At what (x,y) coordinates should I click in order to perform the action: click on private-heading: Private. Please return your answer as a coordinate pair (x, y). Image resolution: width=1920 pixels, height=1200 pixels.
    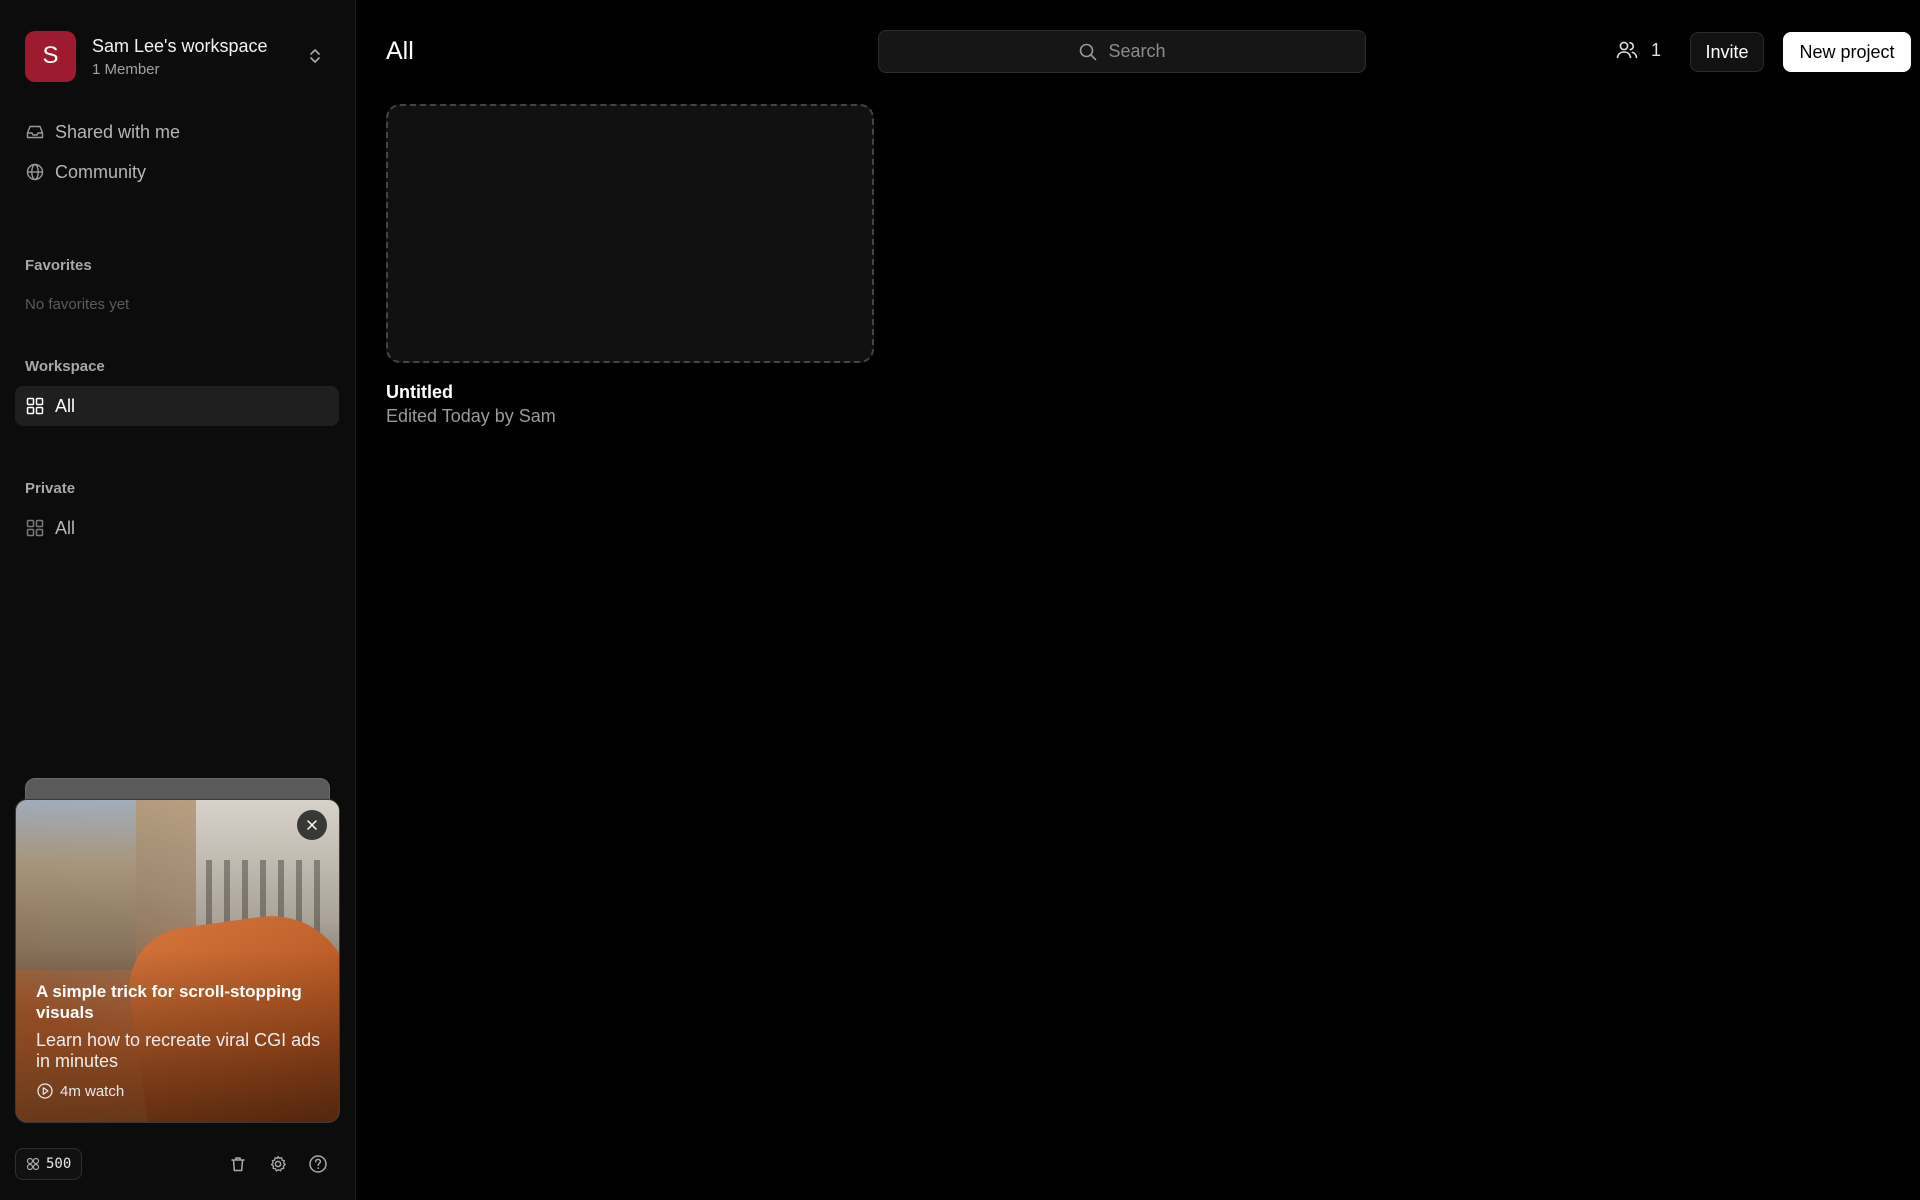
    Looking at the image, I should click on (50, 488).